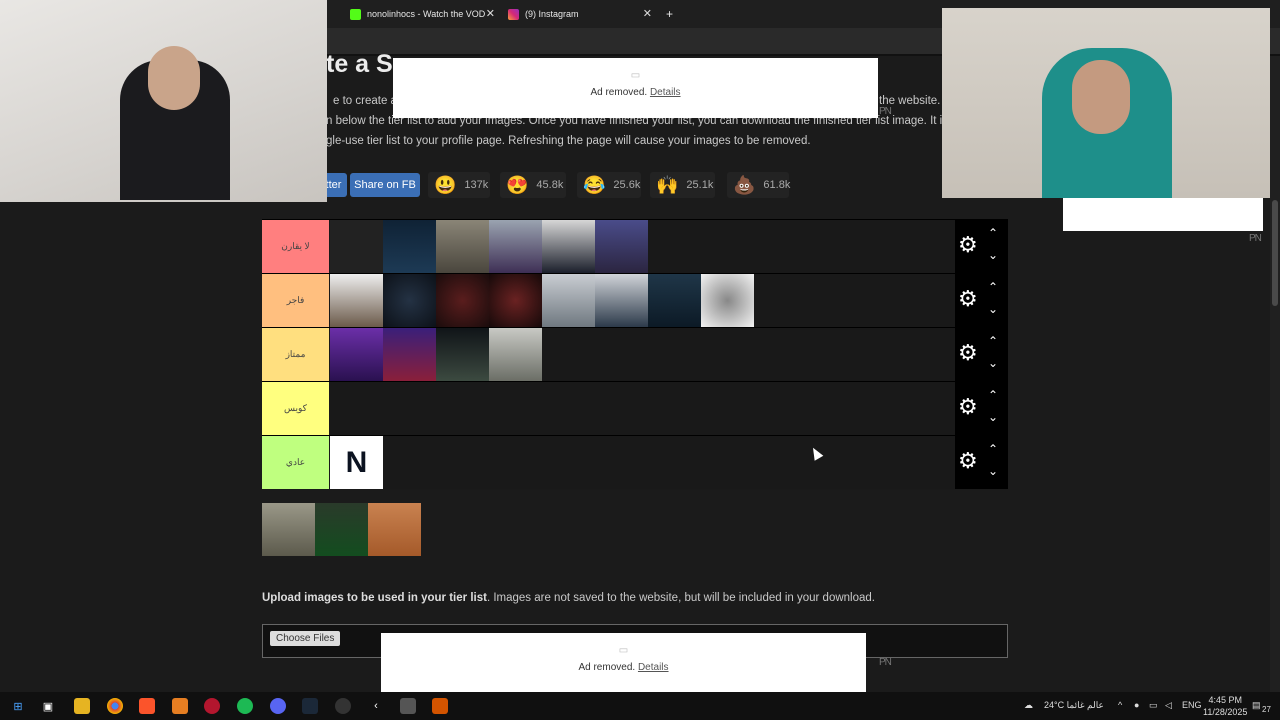  Describe the element at coordinates (1101, 97) in the screenshot. I see `face-shape` at that location.